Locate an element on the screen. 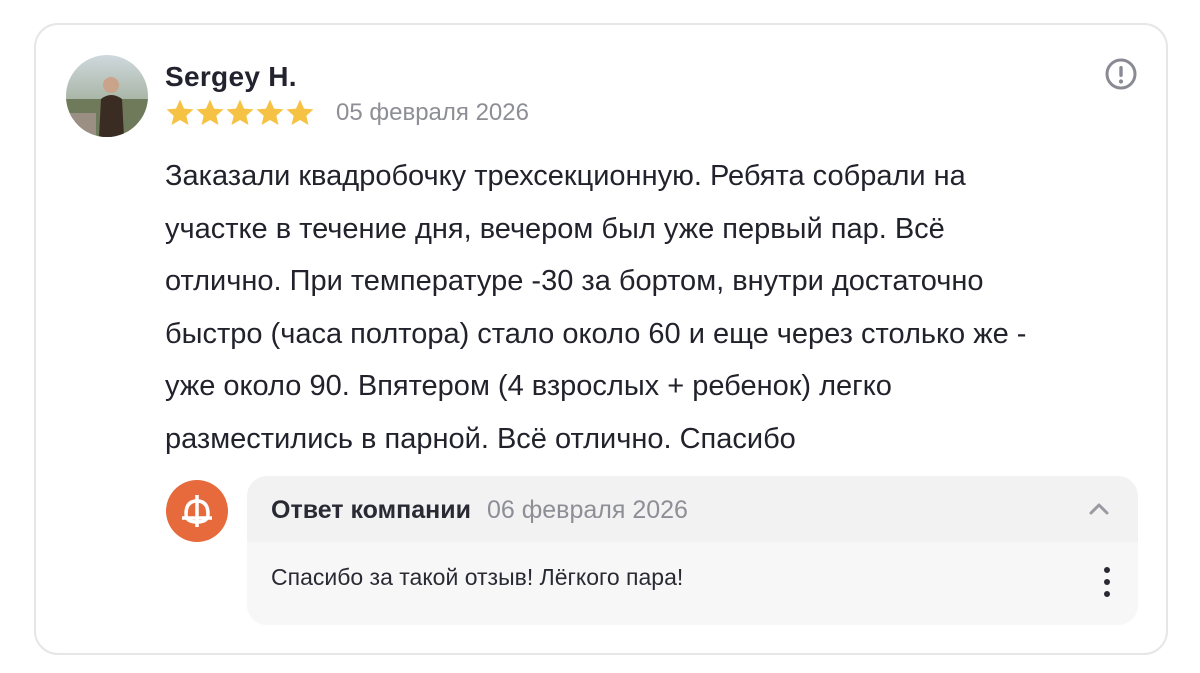  avatar is located at coordinates (107, 96).